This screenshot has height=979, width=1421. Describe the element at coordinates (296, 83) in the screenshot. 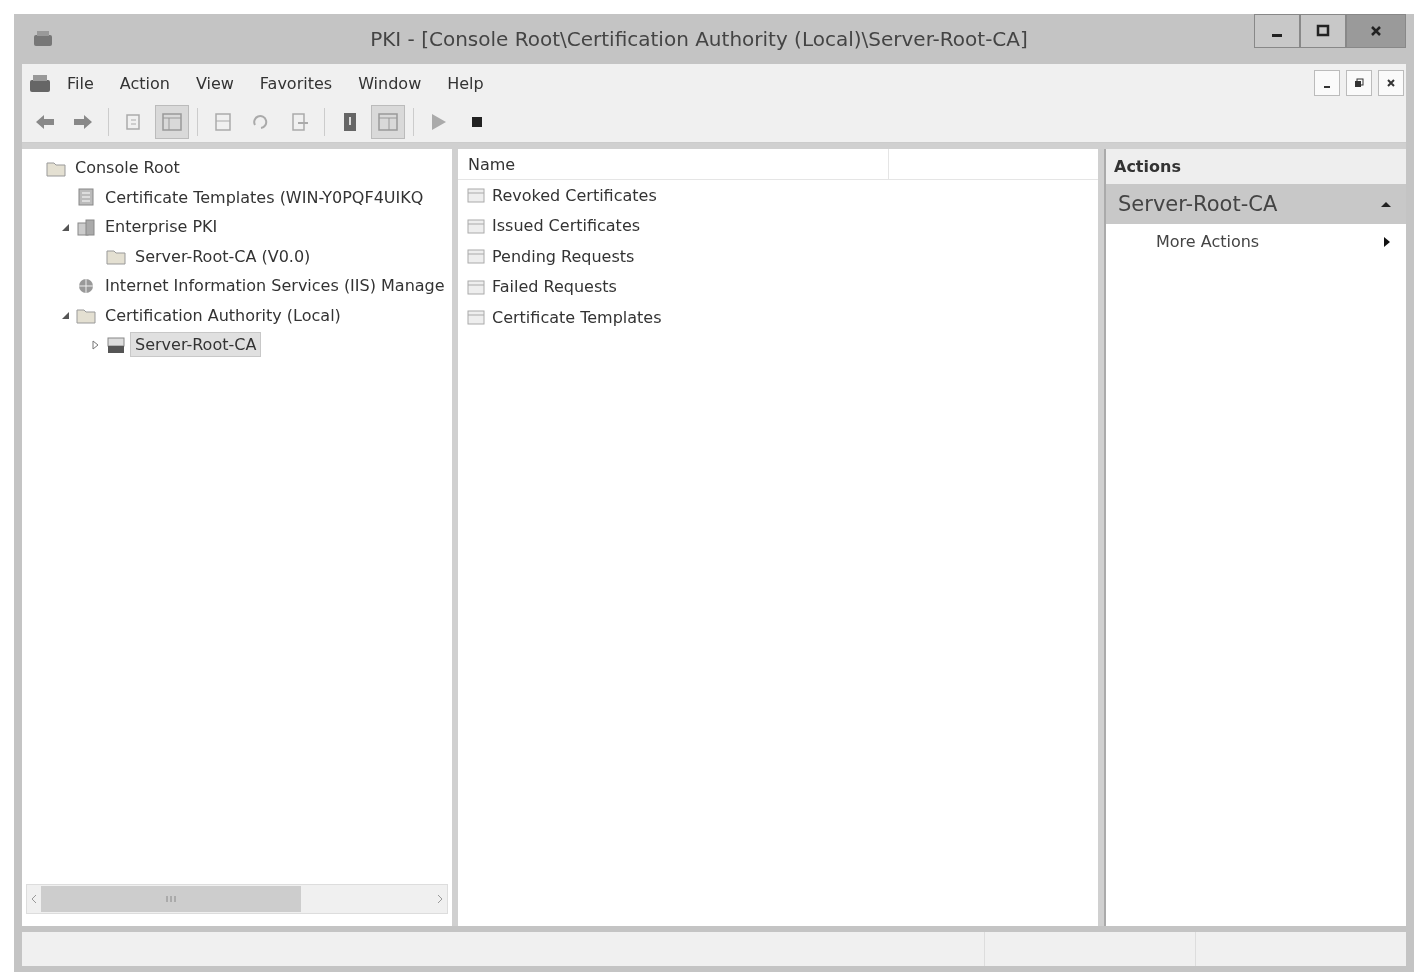

I see `menu-item: Favorites` at that location.